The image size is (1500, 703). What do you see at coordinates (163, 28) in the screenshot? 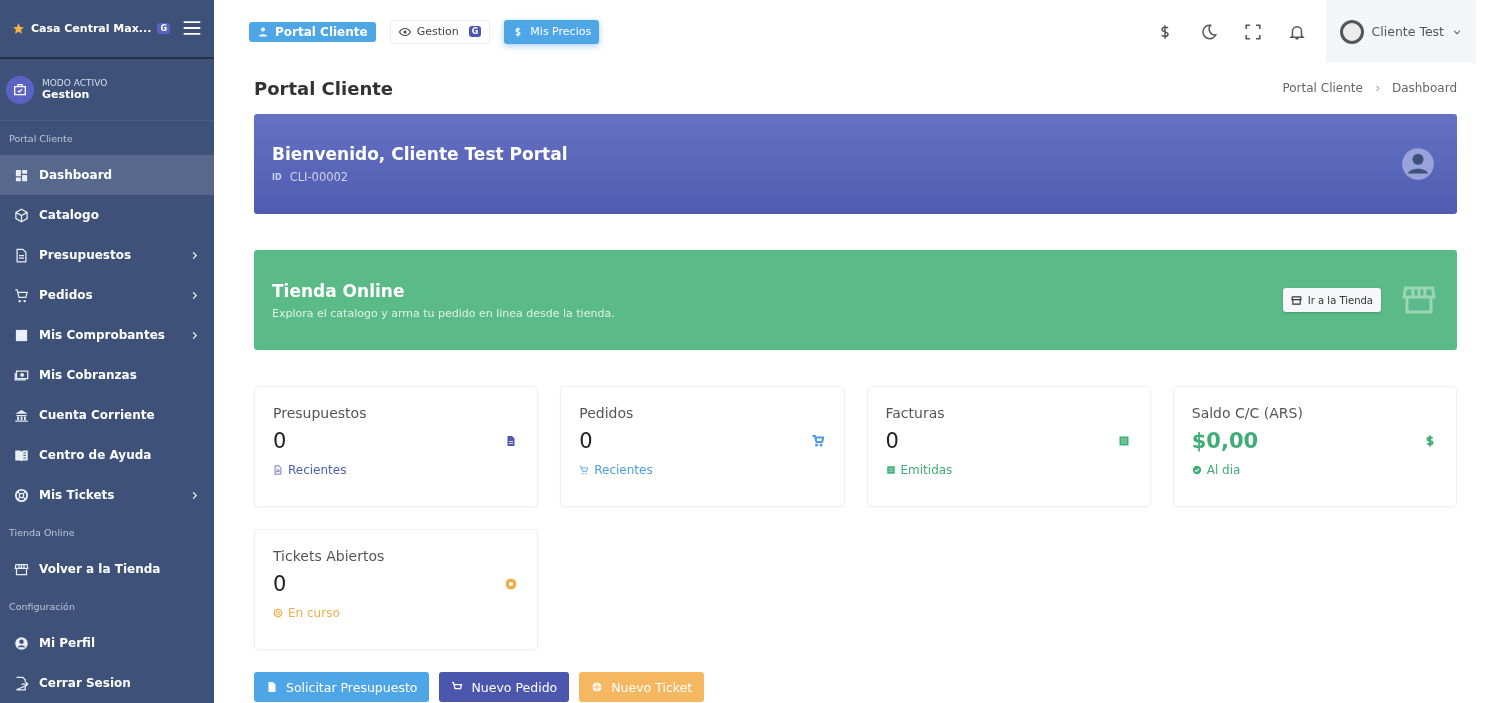
I see `brand-badge: G` at bounding box center [163, 28].